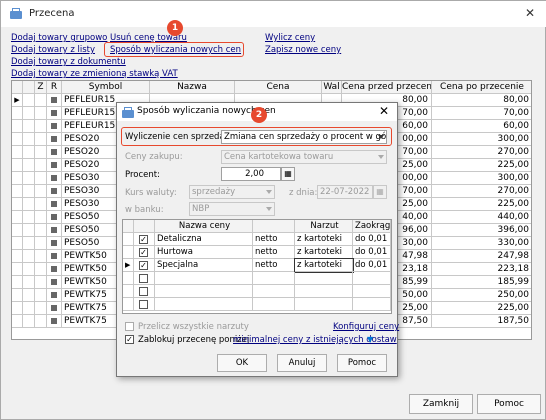  I want to click on dgrid-header-2: Nazwa ceny, so click(204, 226).